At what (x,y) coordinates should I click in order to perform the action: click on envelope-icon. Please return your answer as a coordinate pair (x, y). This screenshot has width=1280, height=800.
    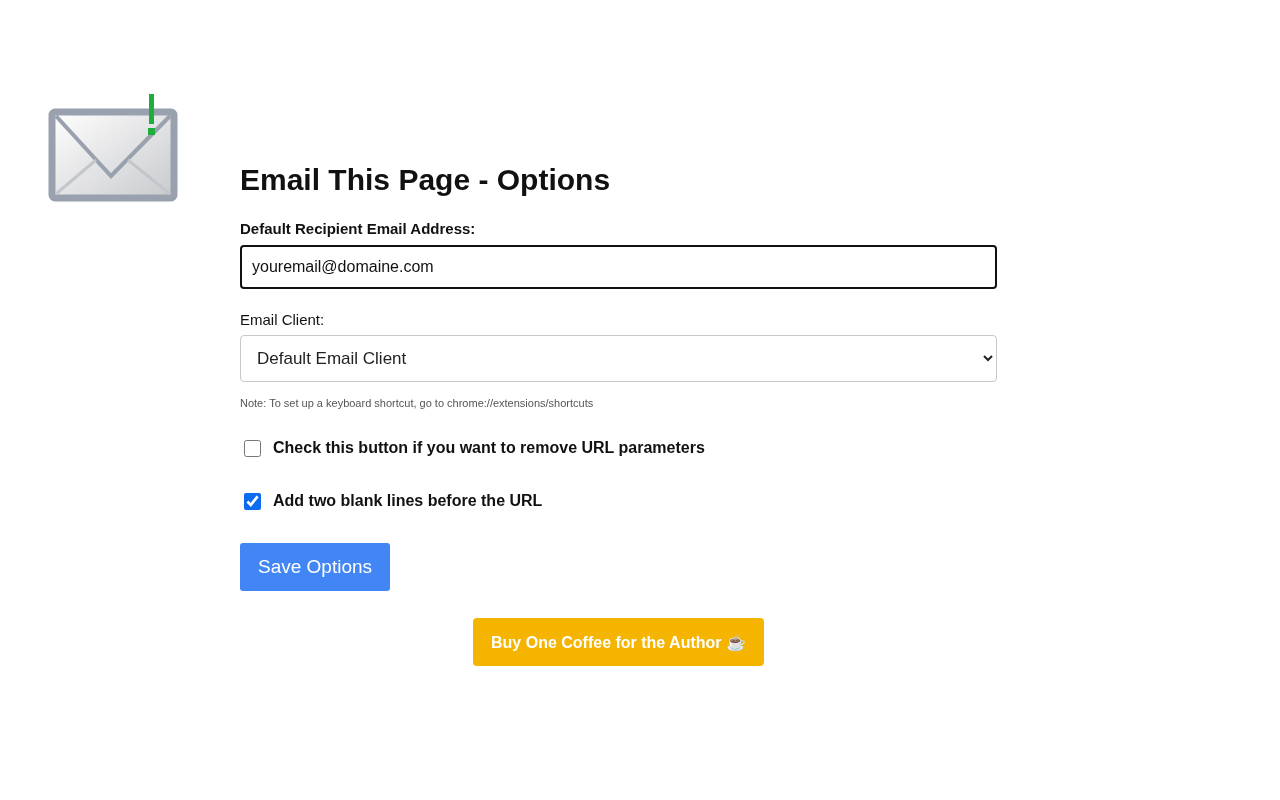
    Looking at the image, I should click on (113, 148).